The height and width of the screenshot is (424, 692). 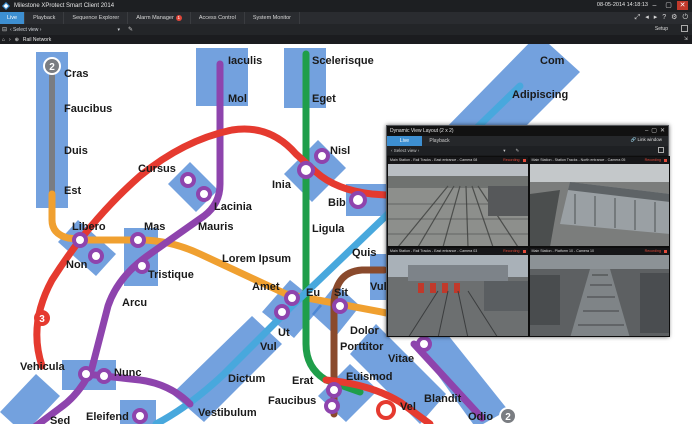 What do you see at coordinates (154, 227) in the screenshot?
I see `label-mas: Mas` at bounding box center [154, 227].